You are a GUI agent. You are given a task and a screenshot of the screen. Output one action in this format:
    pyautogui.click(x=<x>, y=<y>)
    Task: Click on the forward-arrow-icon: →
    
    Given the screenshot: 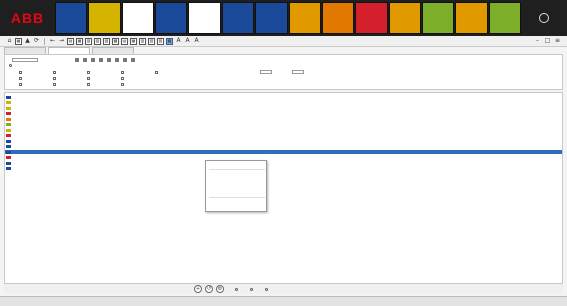 What is the action you would take?
    pyautogui.click(x=61, y=41)
    